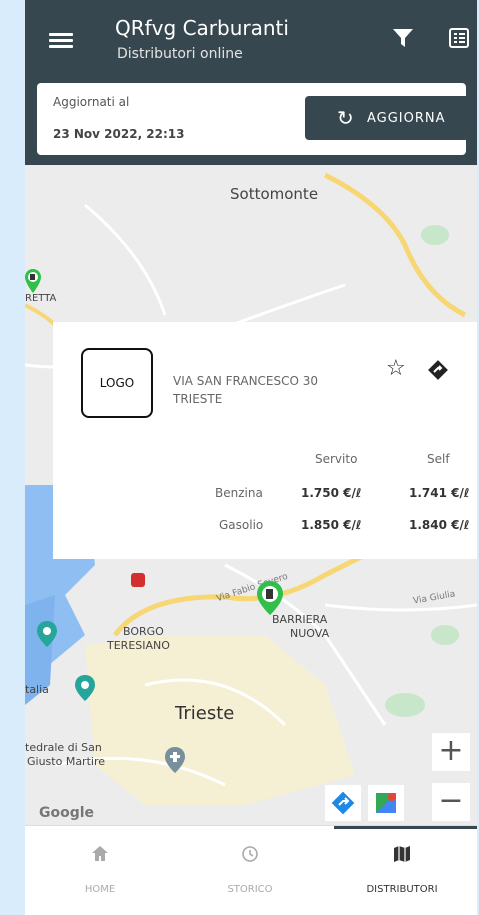  I want to click on column-servito: Servito, so click(336, 459).